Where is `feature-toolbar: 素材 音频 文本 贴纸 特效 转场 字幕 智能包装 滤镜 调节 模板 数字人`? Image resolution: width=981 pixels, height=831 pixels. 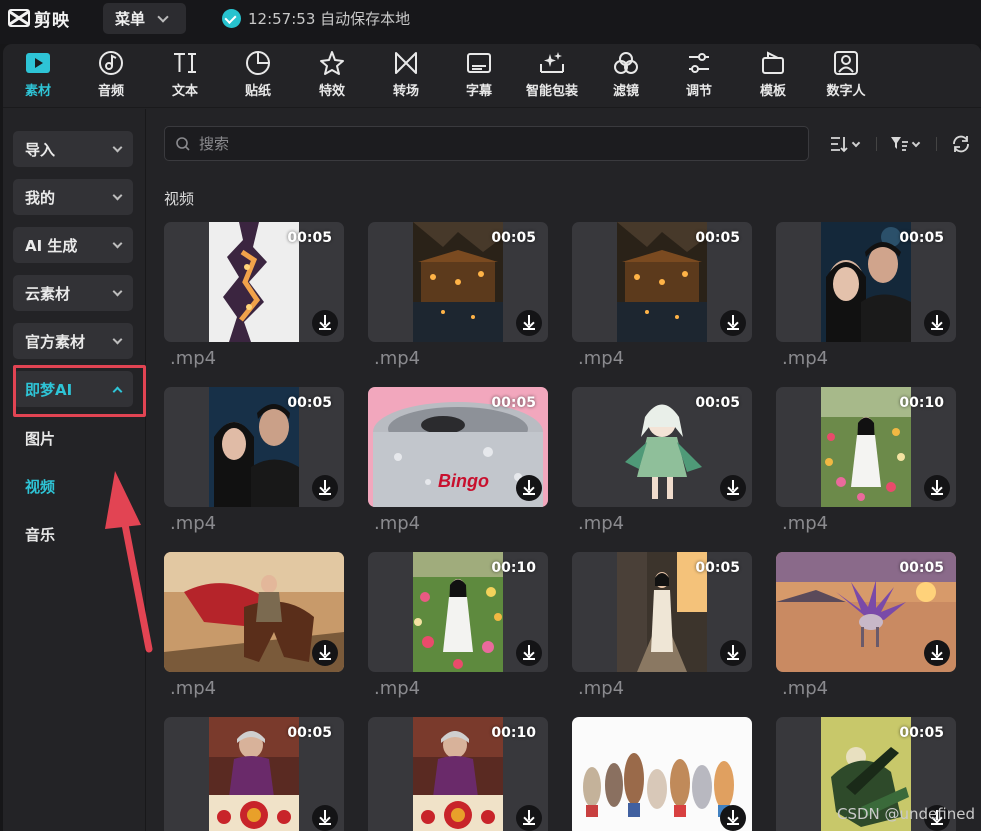
feature-toolbar: 素材 音频 文本 贴纸 特效 转场 字幕 智能包装 滤镜 调节 模板 数字人 is located at coordinates (492, 76).